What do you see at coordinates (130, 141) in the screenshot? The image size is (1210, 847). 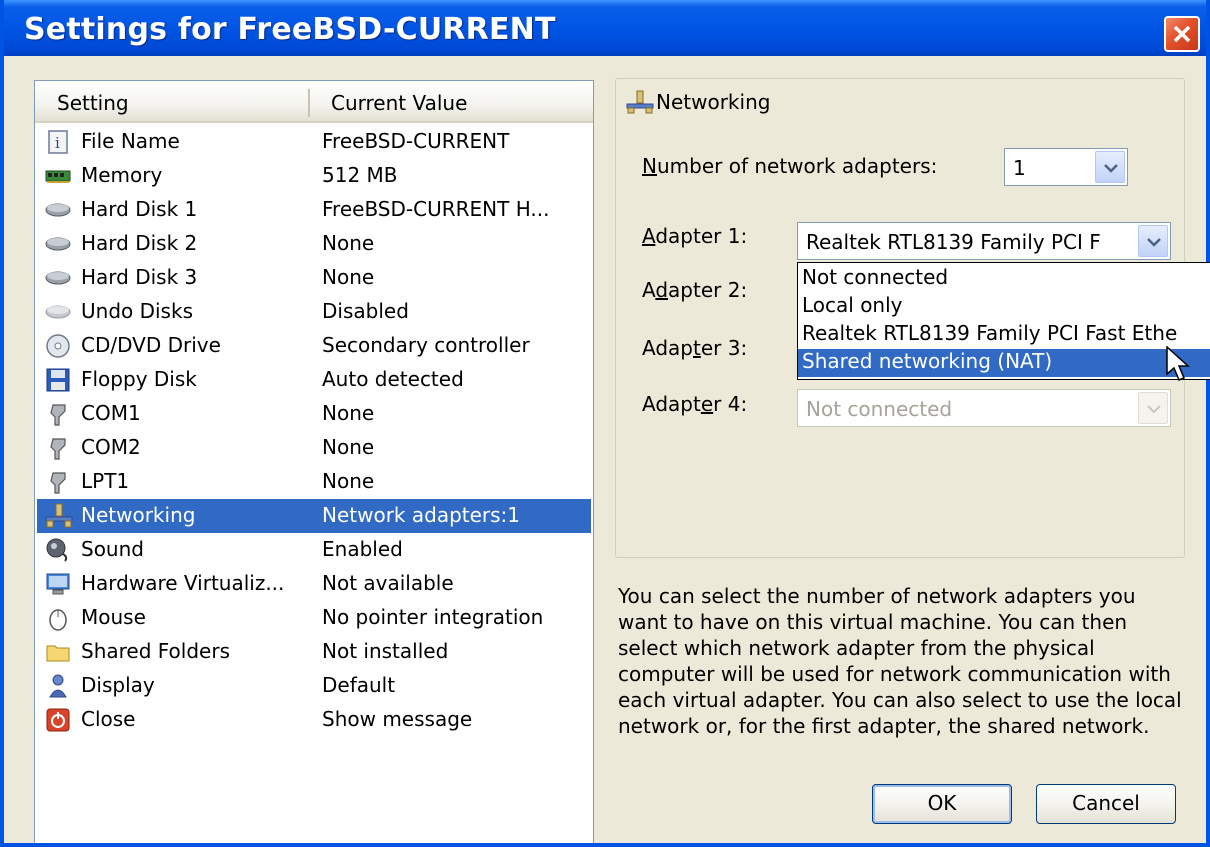 I see `setting-name: File Name` at bounding box center [130, 141].